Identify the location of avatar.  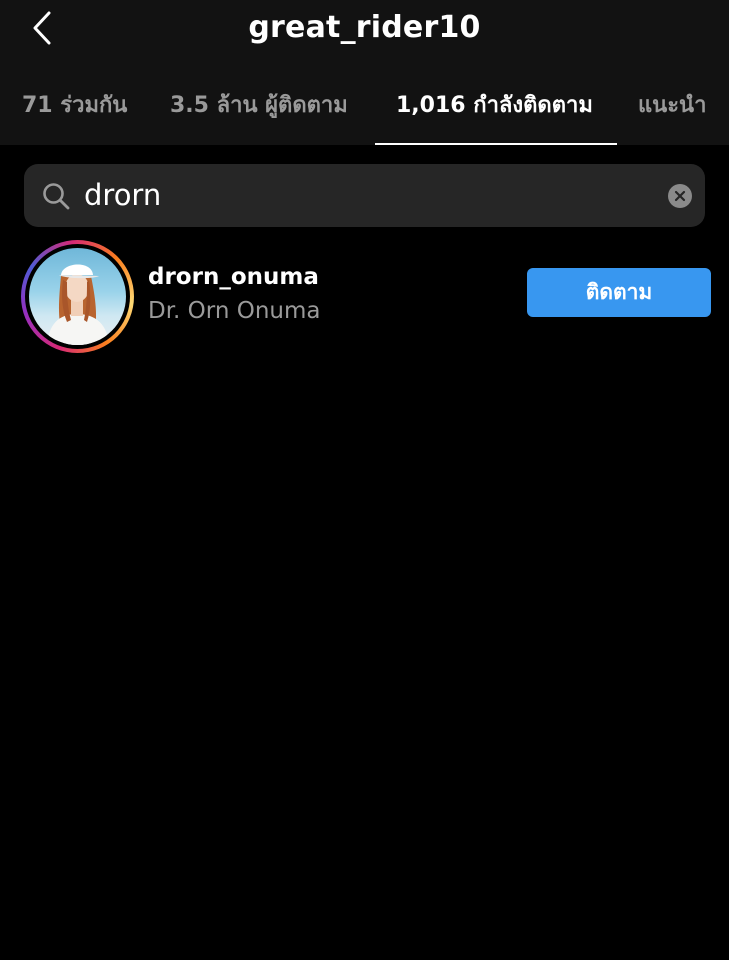
(77, 296).